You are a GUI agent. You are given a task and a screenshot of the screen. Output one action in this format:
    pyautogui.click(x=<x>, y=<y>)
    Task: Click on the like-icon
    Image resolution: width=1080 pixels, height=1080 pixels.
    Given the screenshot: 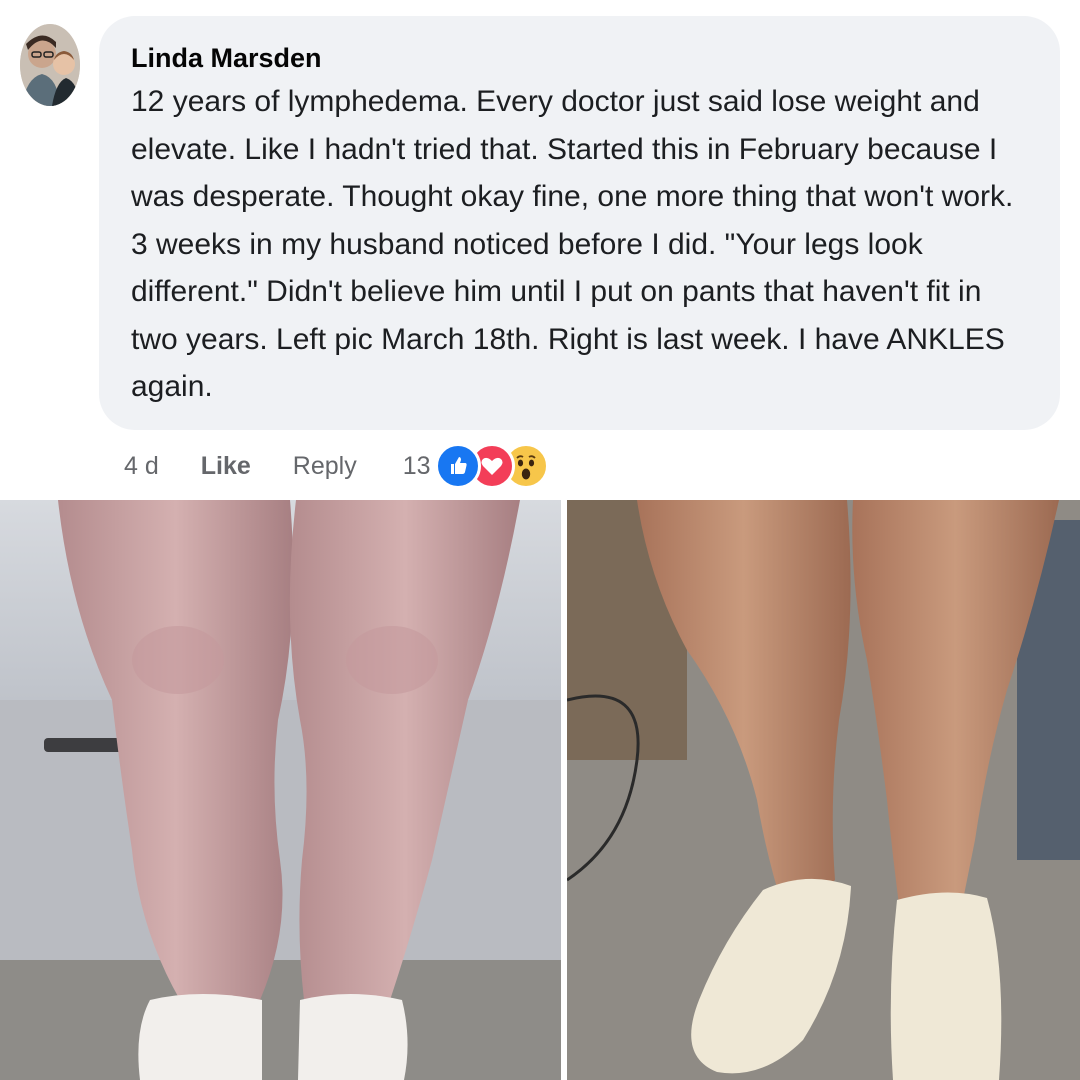 What is the action you would take?
    pyautogui.click(x=457, y=466)
    